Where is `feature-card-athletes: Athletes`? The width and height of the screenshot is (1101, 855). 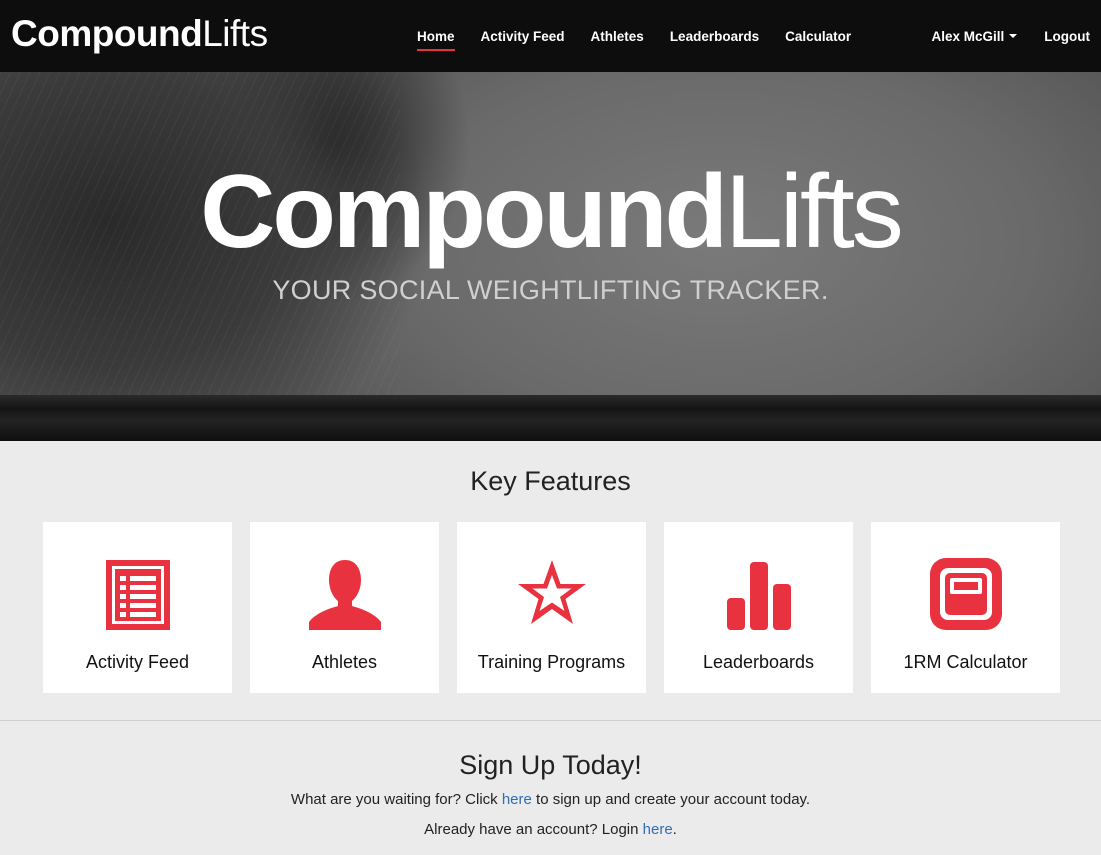
feature-card-athletes: Athletes is located at coordinates (344, 607).